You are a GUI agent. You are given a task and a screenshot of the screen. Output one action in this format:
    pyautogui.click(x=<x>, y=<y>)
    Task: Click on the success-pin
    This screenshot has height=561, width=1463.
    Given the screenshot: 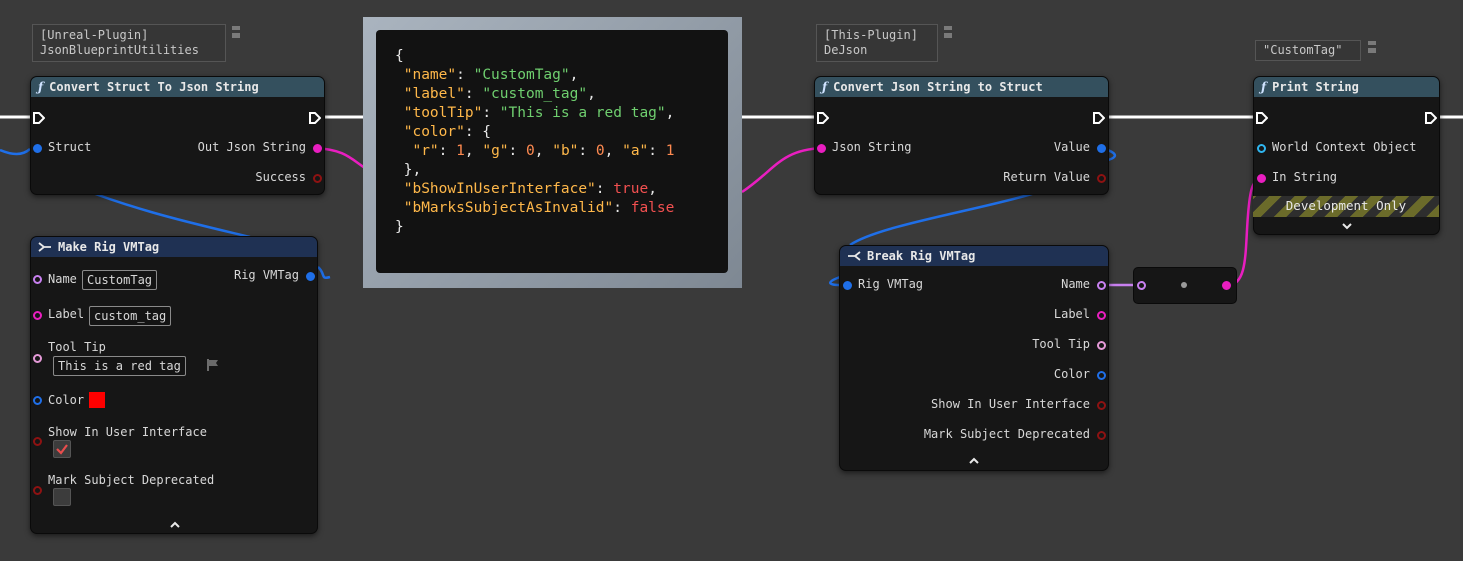 What is the action you would take?
    pyautogui.click(x=317, y=178)
    